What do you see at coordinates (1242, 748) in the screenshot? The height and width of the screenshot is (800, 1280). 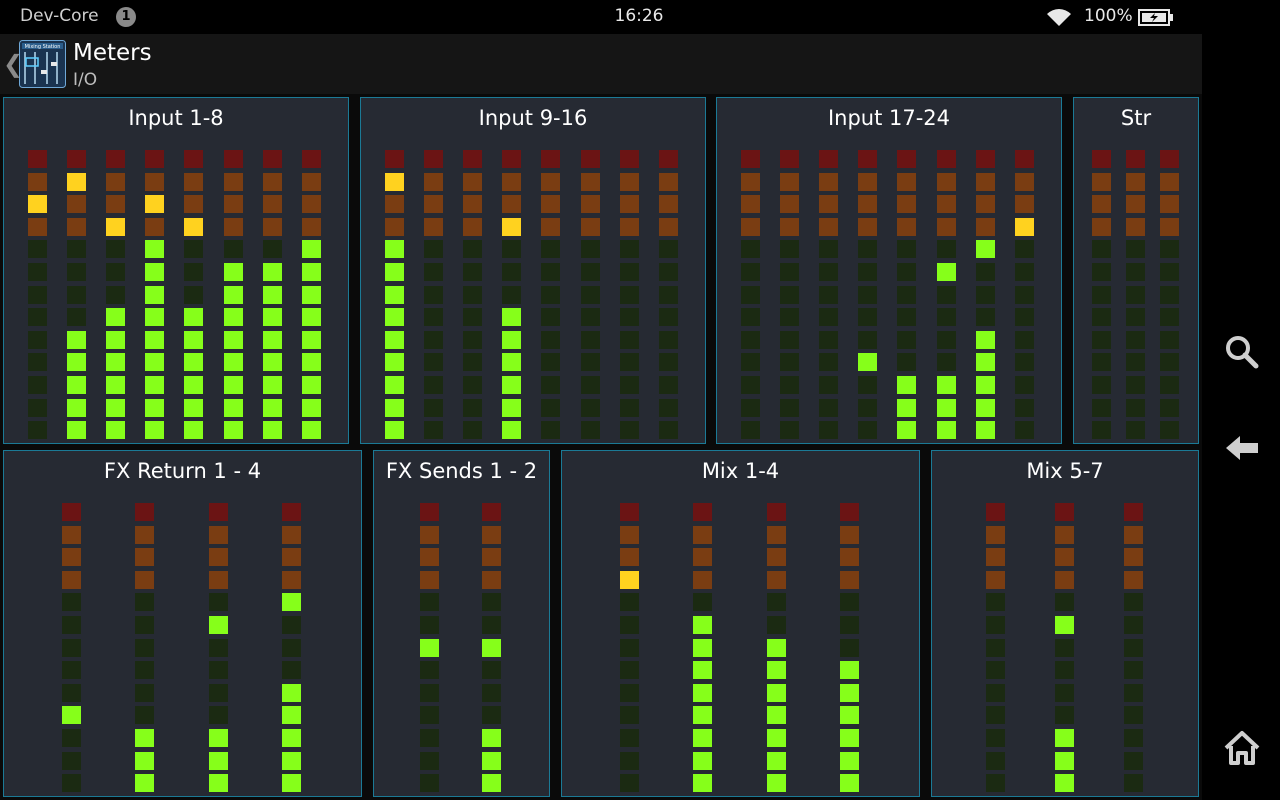 I see `home-icon` at bounding box center [1242, 748].